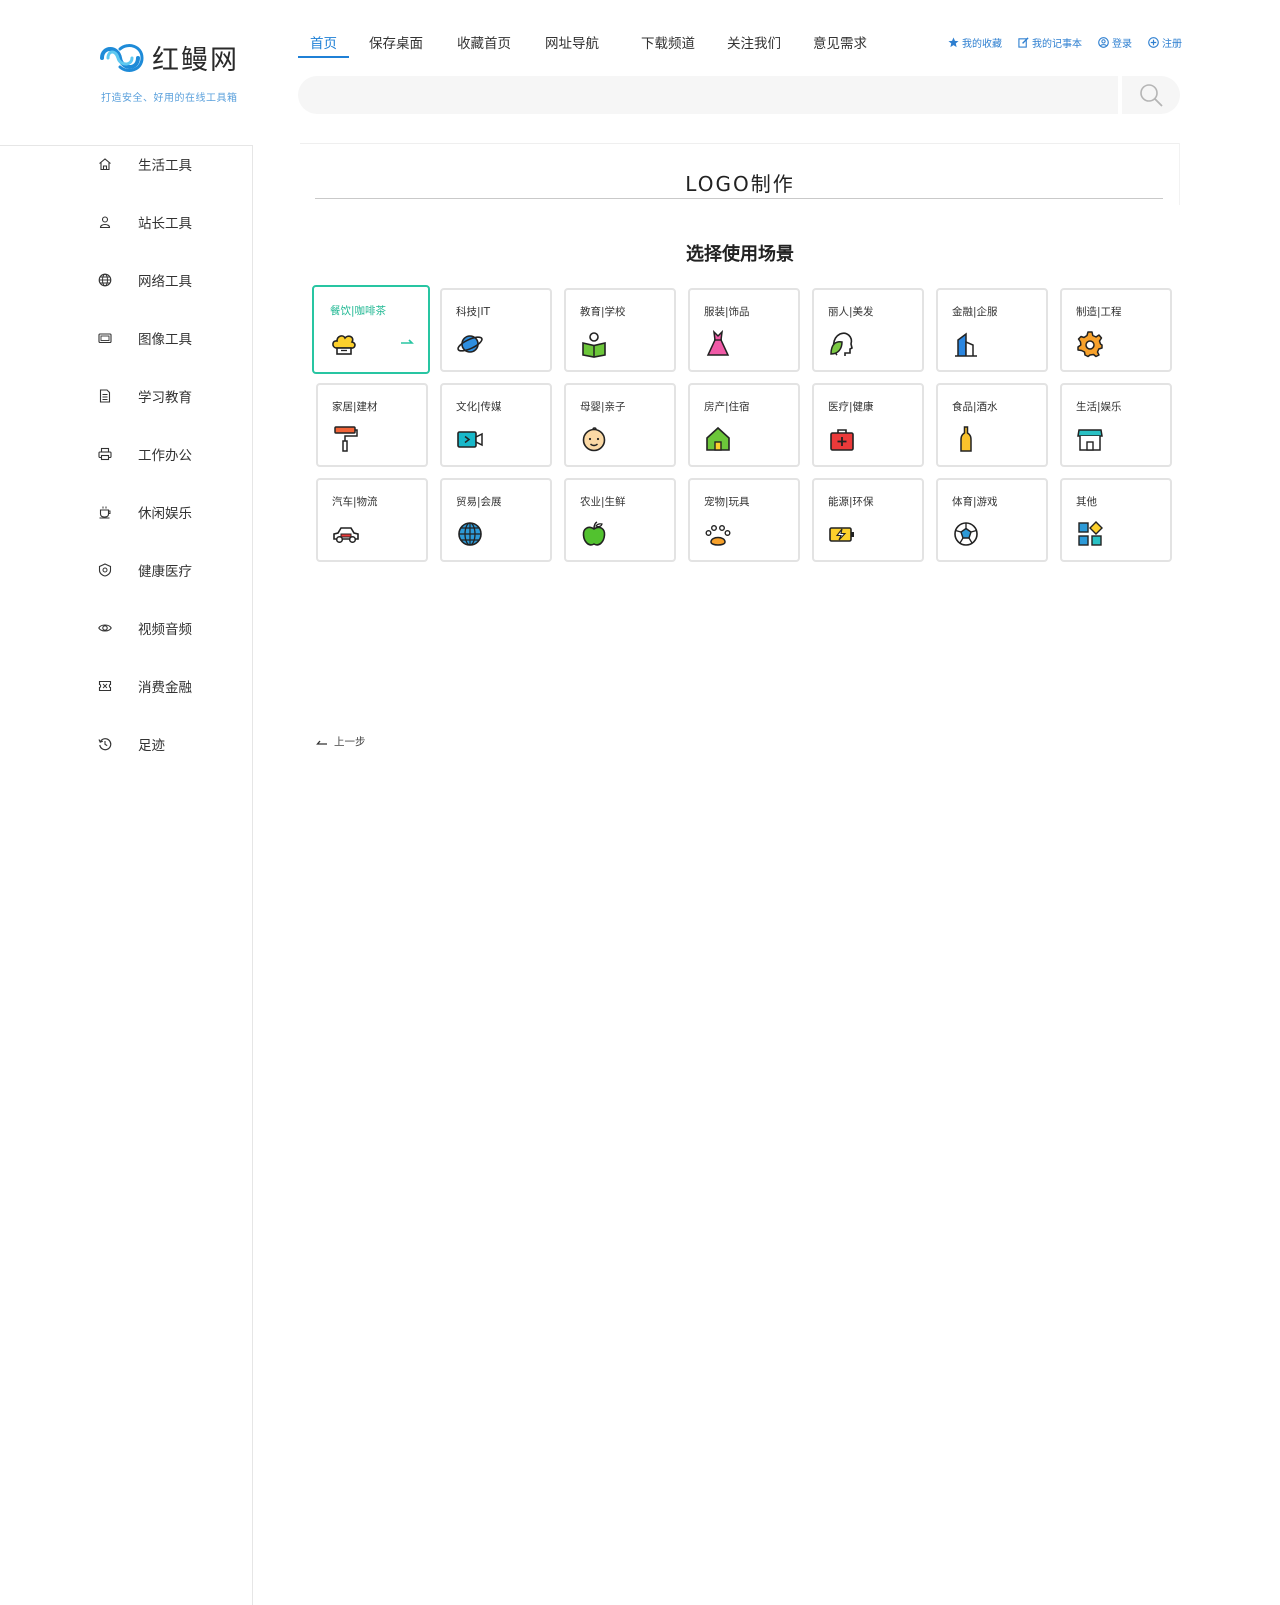 This screenshot has width=1280, height=1605. Describe the element at coordinates (868, 520) in the screenshot. I see `scene-card-energy: 能源|环保` at that location.